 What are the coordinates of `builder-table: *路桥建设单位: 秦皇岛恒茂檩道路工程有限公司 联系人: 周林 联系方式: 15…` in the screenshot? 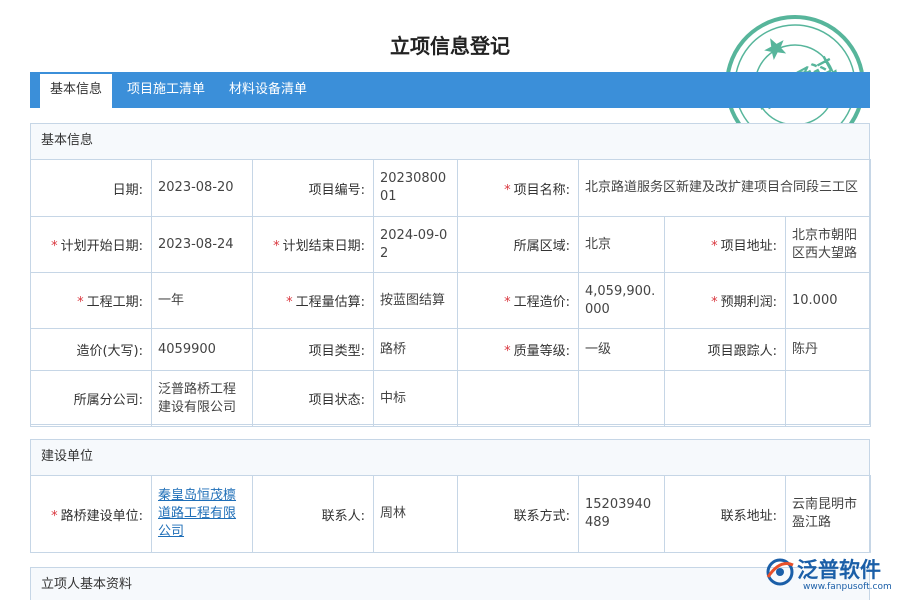 It's located at (450, 514).